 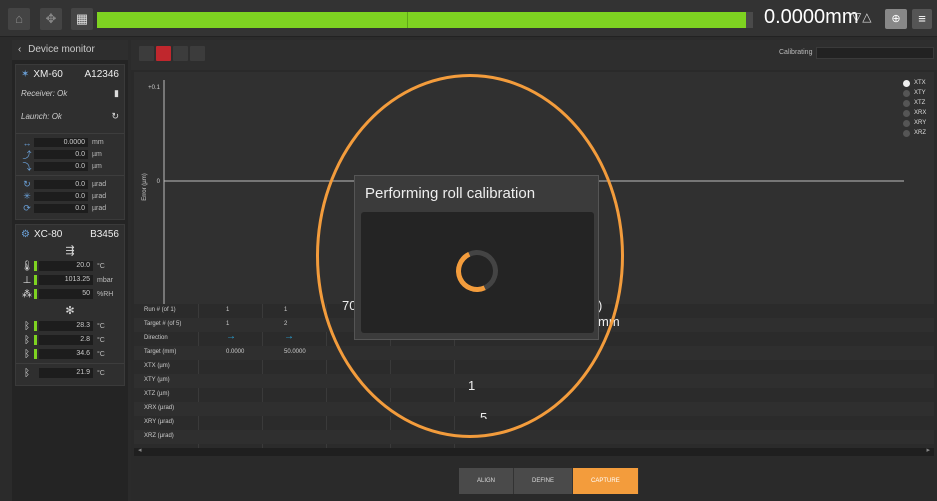 What do you see at coordinates (862, 17) in the screenshot?
I see `direction-toggle-icon: ▽△` at bounding box center [862, 17].